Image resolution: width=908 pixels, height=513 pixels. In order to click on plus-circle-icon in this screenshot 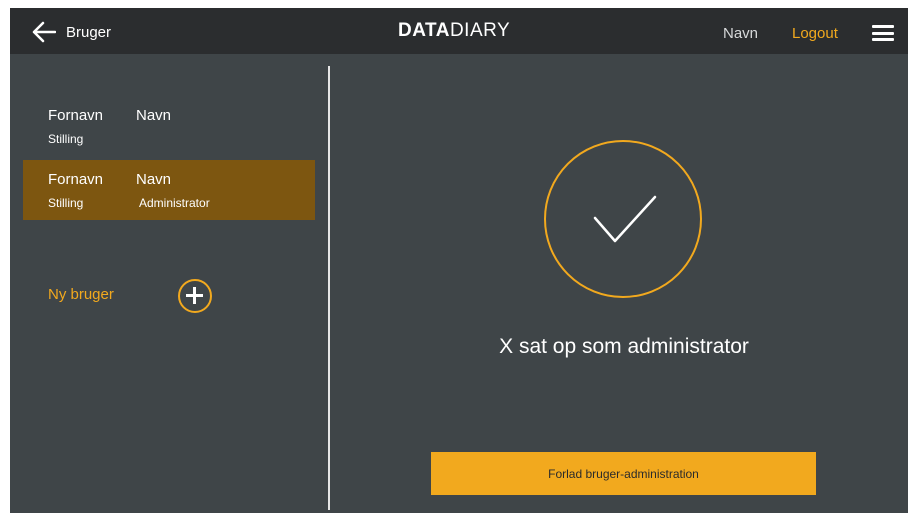, I will do `click(195, 296)`.